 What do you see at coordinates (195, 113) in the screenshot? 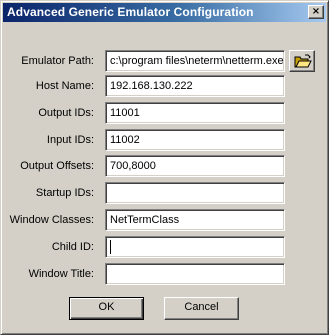
I see `output-ids-field: 11001` at bounding box center [195, 113].